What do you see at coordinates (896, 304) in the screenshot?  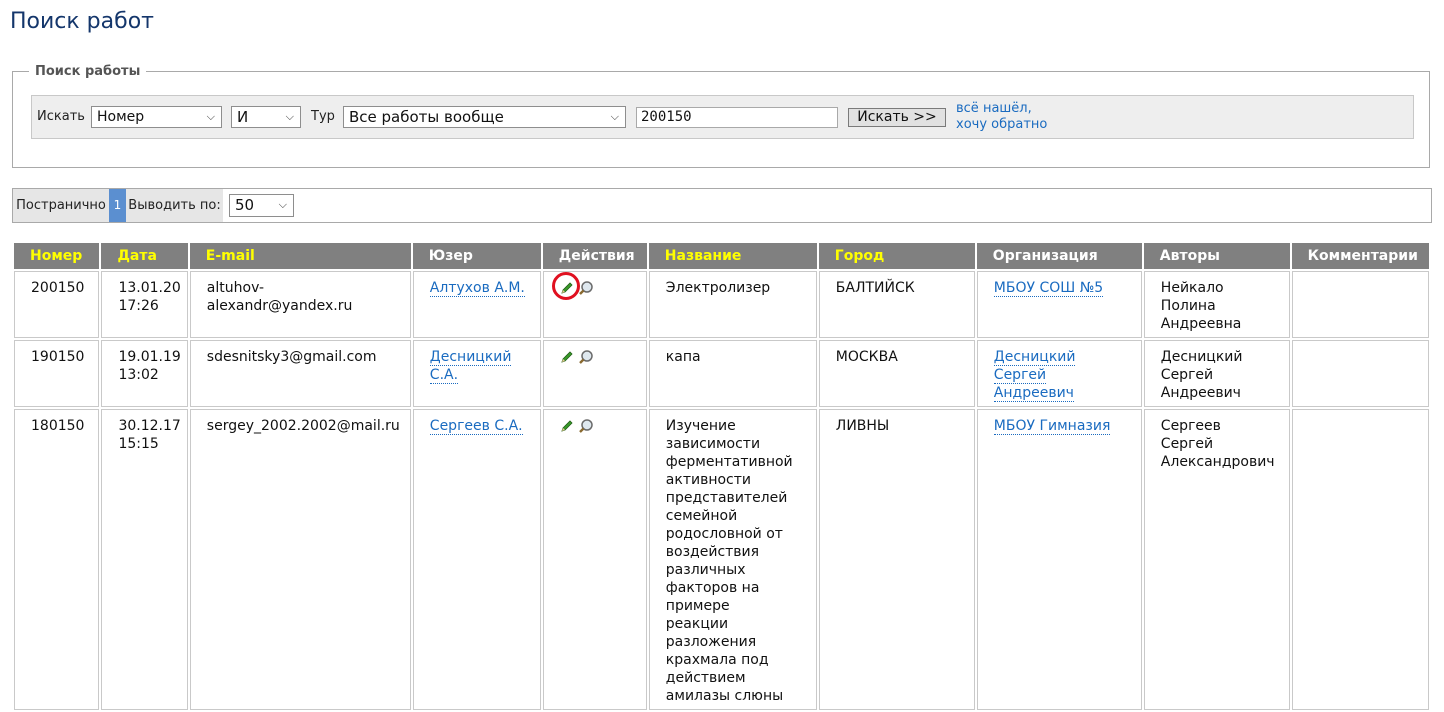 I see `cell-city: БАЛТИЙСК` at bounding box center [896, 304].